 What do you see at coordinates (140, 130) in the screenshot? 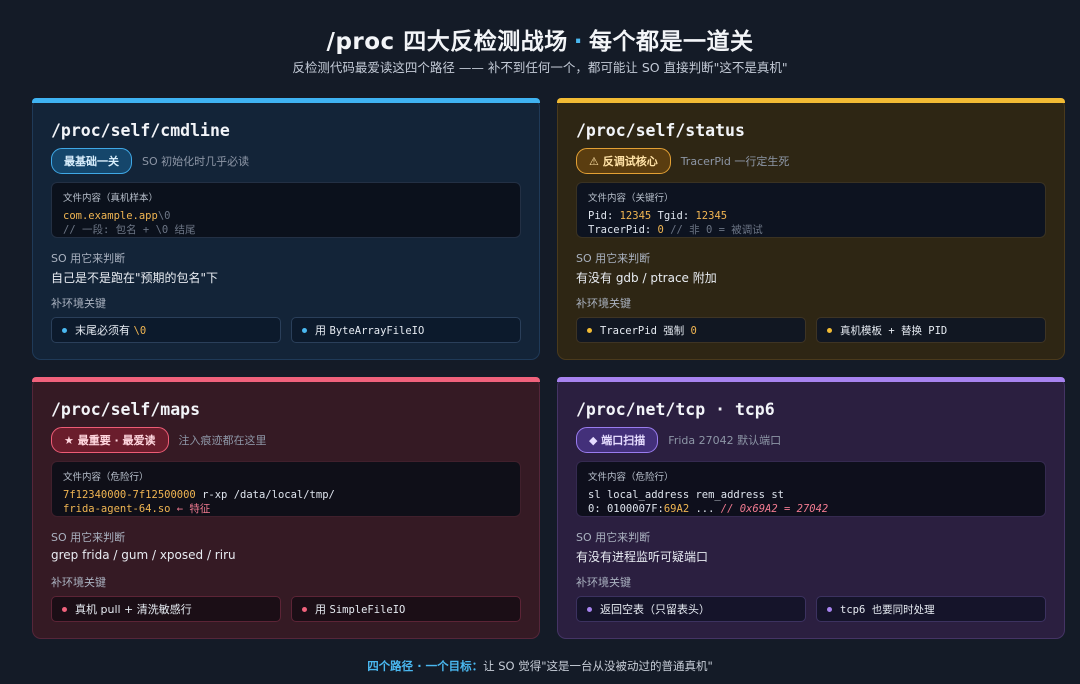
I see `card-title: /proc/self/cmdline` at bounding box center [140, 130].